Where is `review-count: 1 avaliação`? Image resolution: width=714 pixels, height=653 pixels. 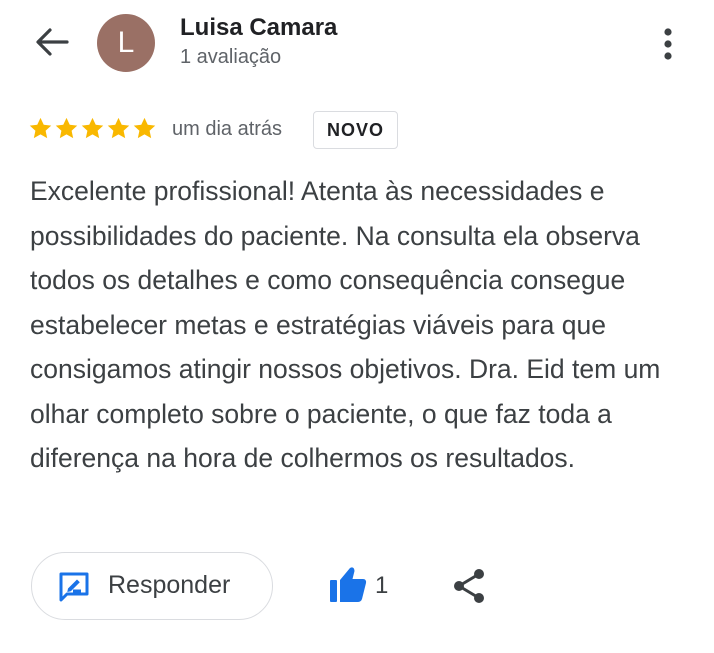 review-count: 1 avaliação is located at coordinates (231, 57).